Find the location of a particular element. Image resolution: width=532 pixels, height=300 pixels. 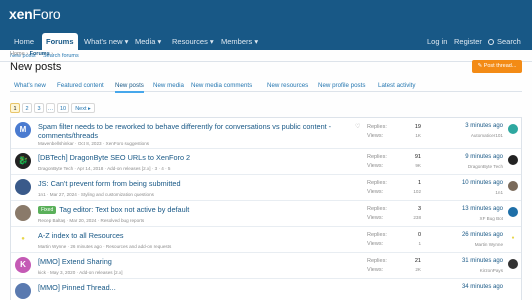

login-link: Log in is located at coordinates (437, 41).